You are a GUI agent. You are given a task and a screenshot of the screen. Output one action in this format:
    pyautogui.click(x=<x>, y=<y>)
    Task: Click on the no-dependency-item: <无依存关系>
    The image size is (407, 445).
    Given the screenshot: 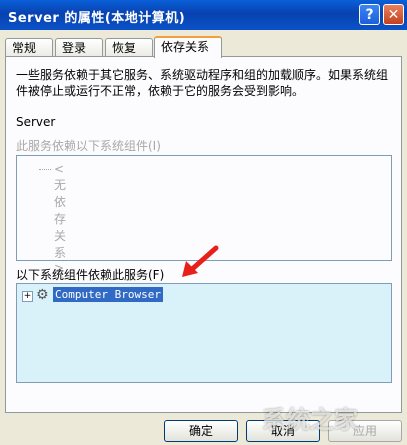 What is the action you would take?
    pyautogui.click(x=60, y=218)
    